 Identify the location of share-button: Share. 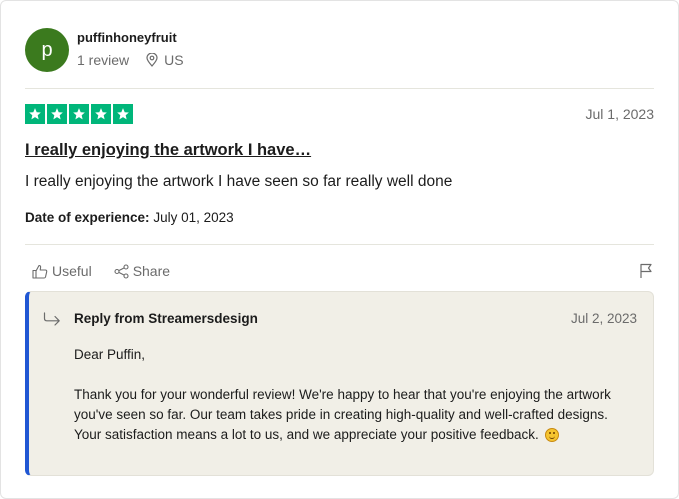
(142, 271).